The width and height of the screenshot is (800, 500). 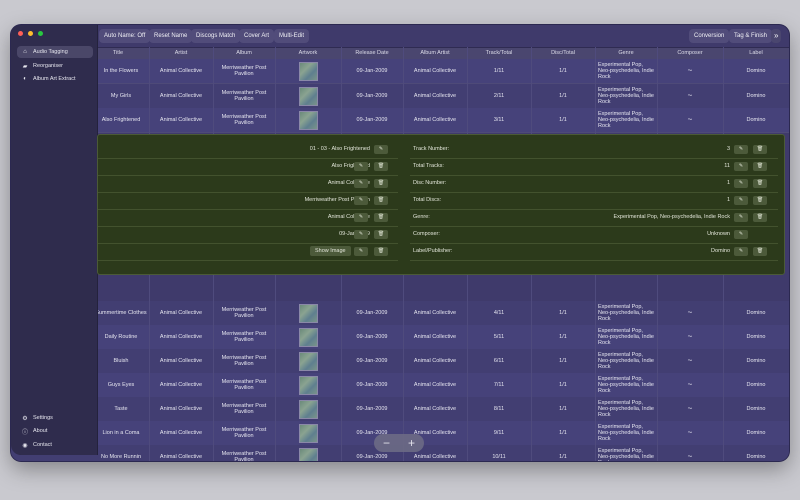 What do you see at coordinates (372, 409) in the screenshot?
I see `cell-date: 09-Jan-2009` at bounding box center [372, 409].